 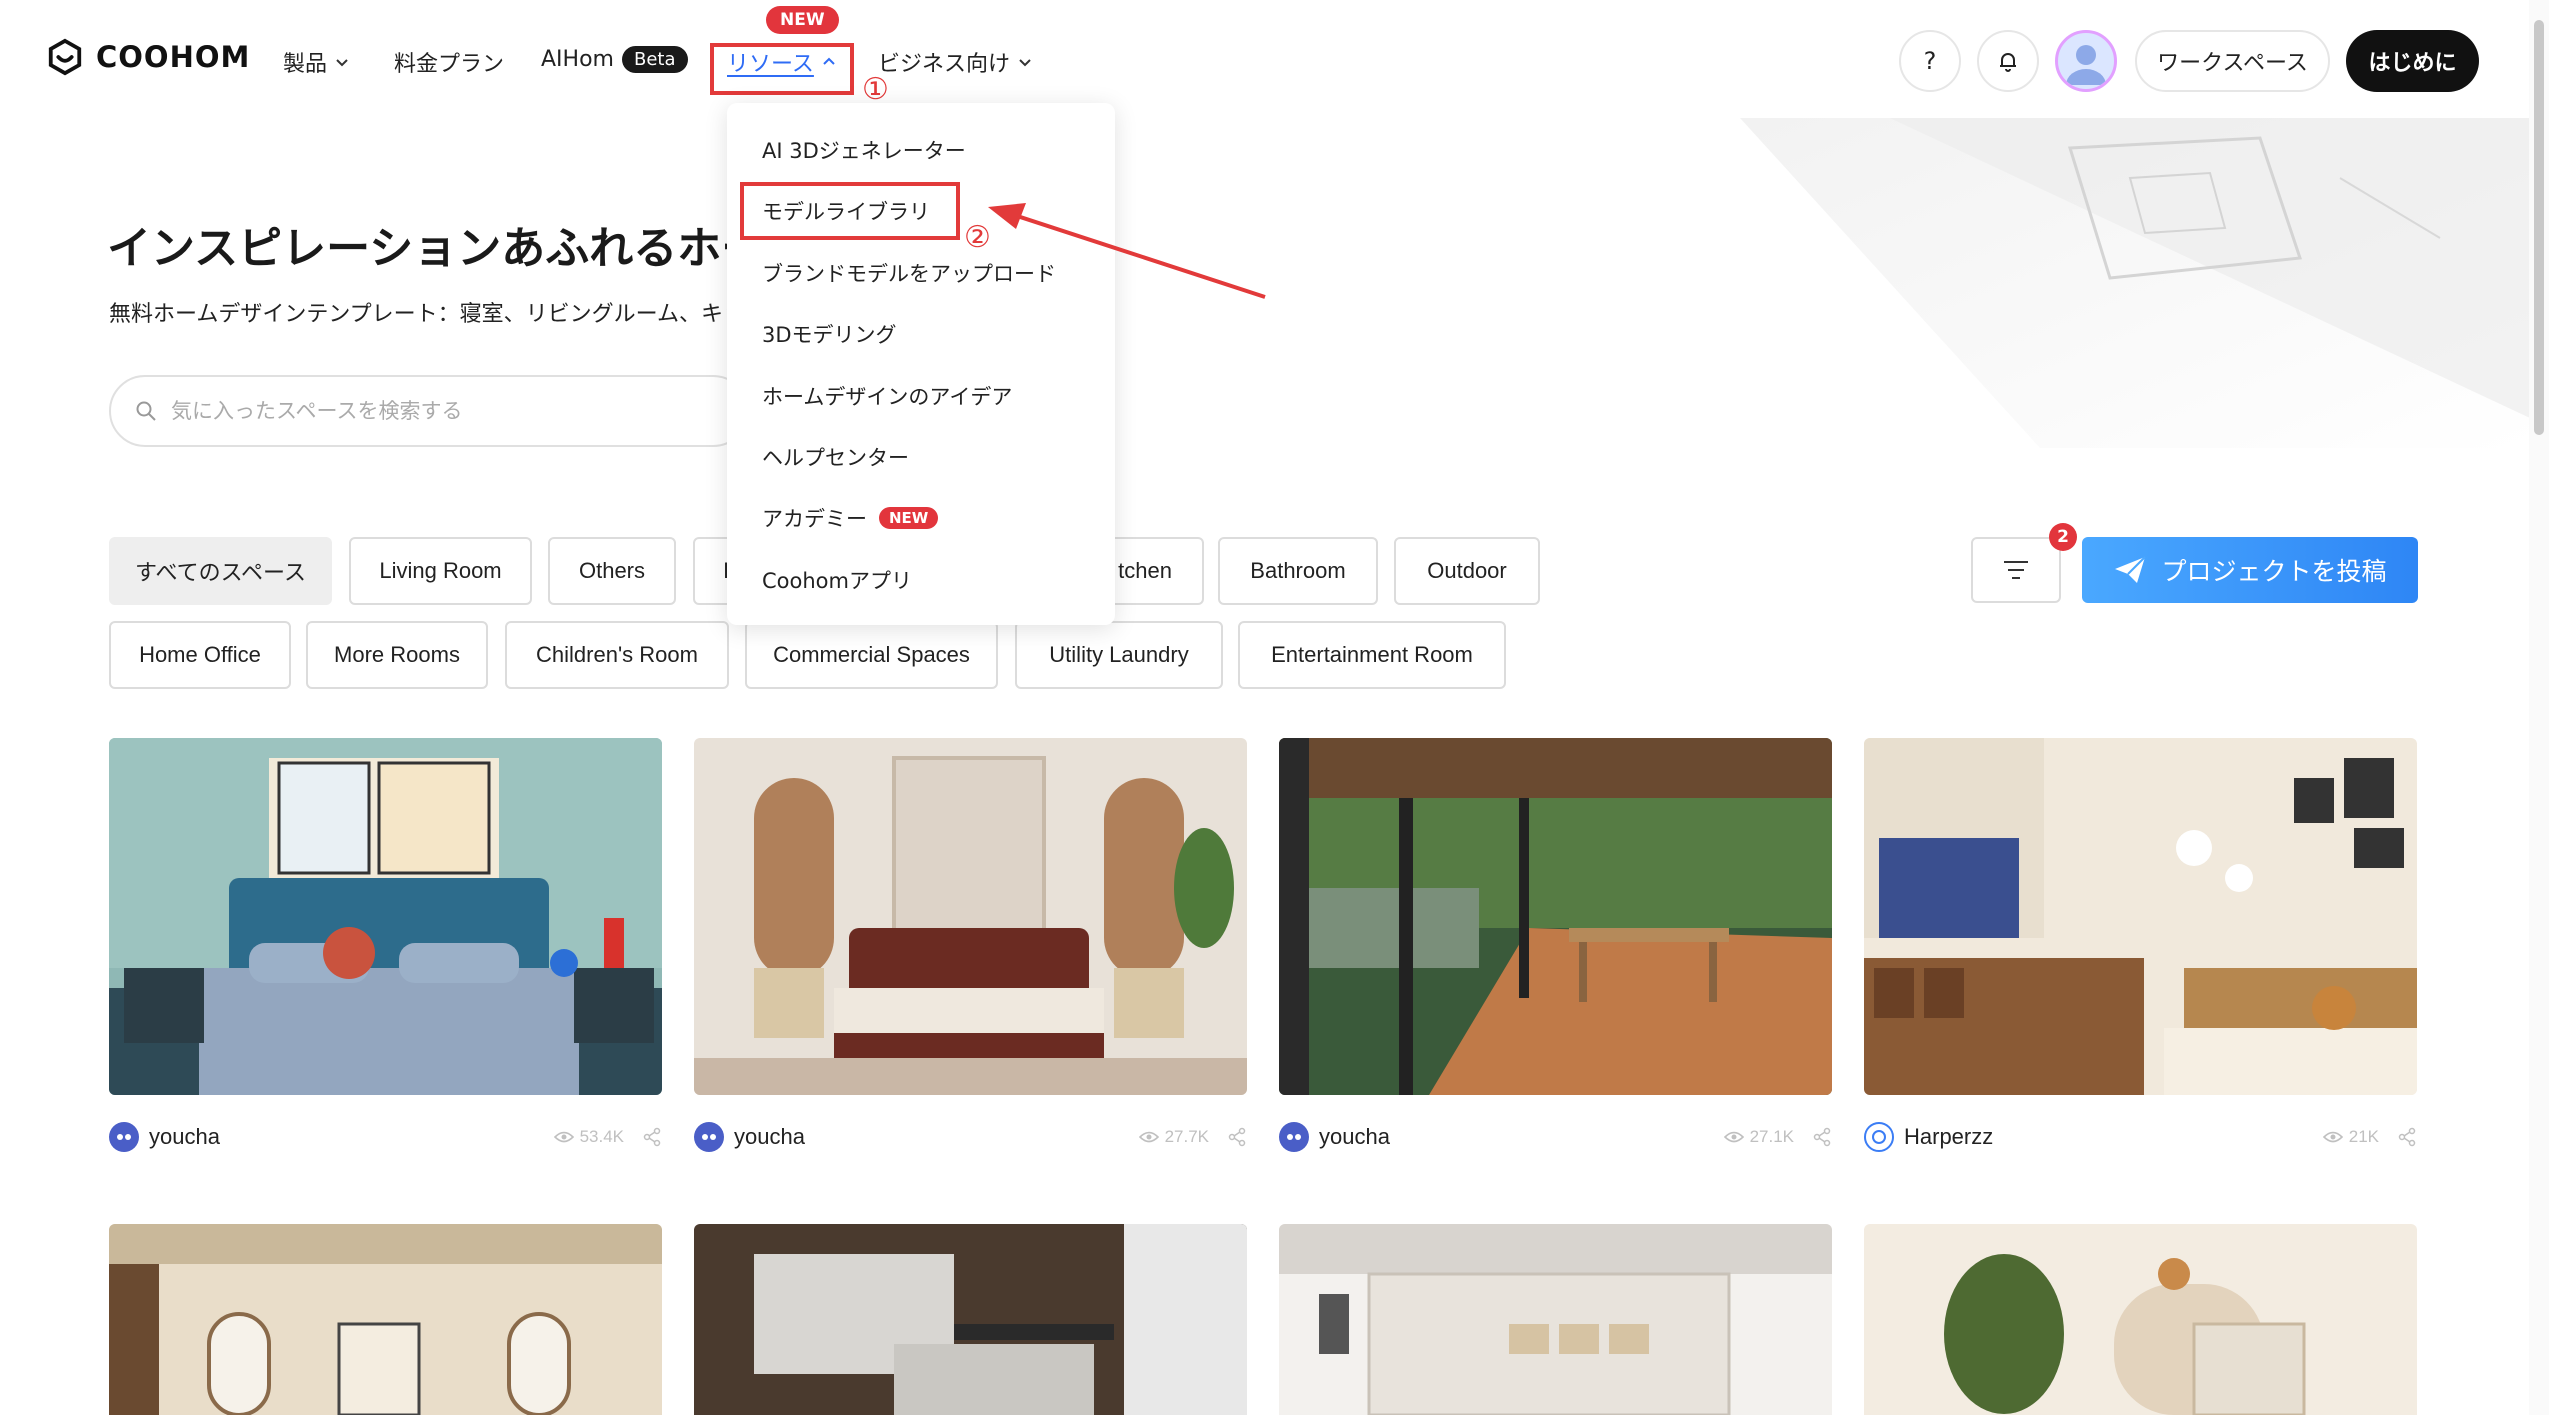 What do you see at coordinates (612, 571) in the screenshot?
I see `chip-others: Others` at bounding box center [612, 571].